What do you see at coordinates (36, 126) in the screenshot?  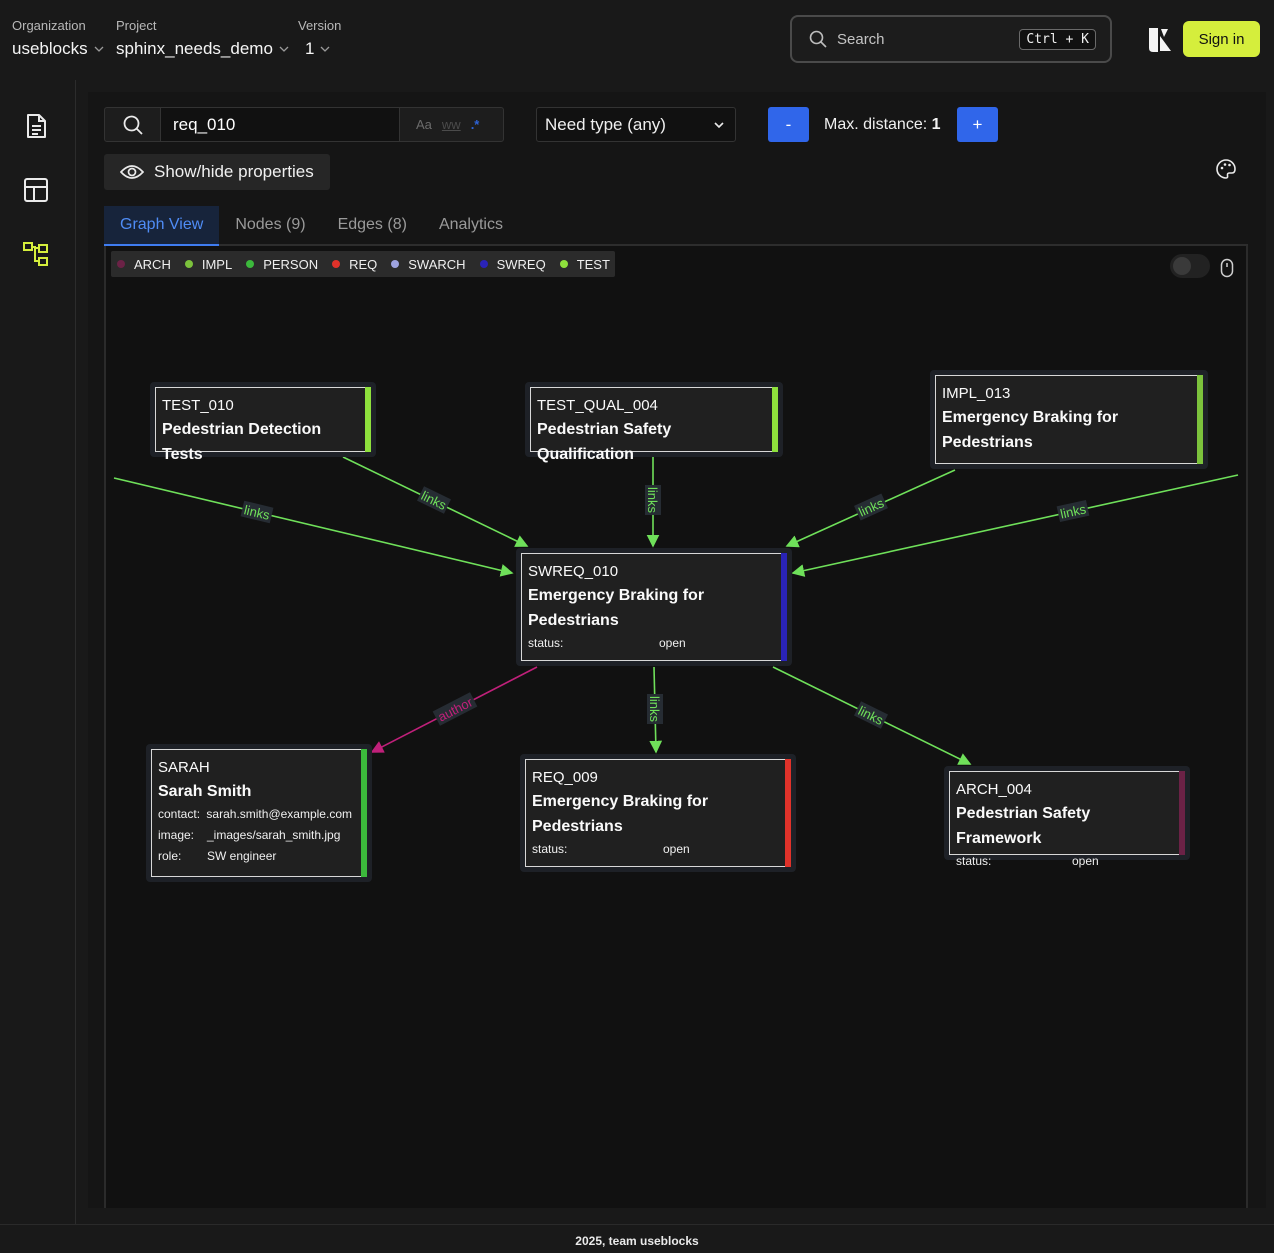 I see `document-icon` at bounding box center [36, 126].